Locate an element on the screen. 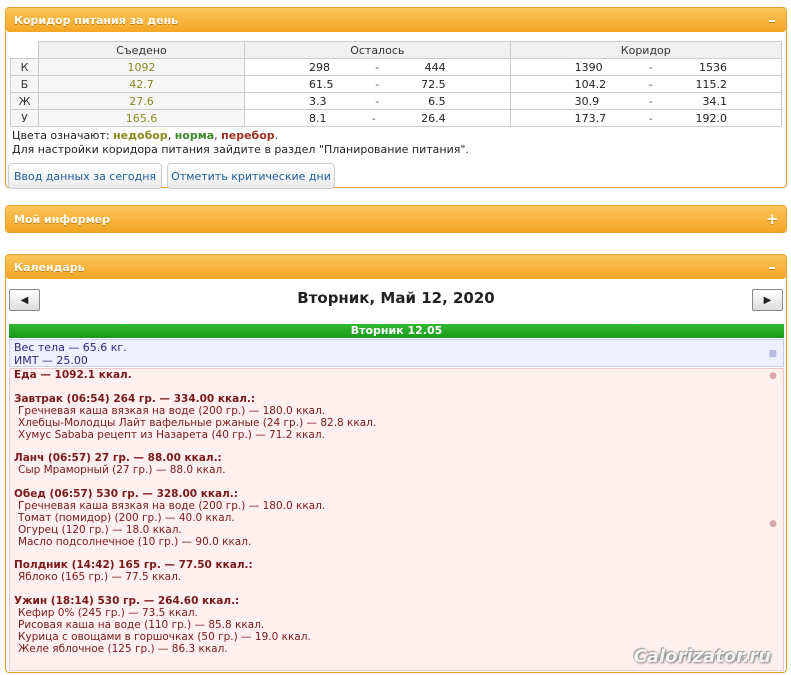 The width and height of the screenshot is (791, 675). food-item: Масло подсолнечное (10 гр.) — 90.0 ккал. is located at coordinates (135, 541).